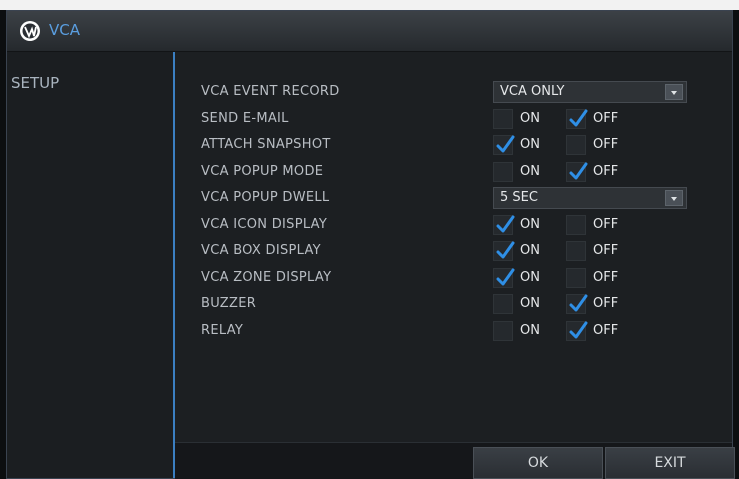  What do you see at coordinates (453, 93) in the screenshot?
I see `setting-row: VCA EVENT RECORD VCA ONLY` at bounding box center [453, 93].